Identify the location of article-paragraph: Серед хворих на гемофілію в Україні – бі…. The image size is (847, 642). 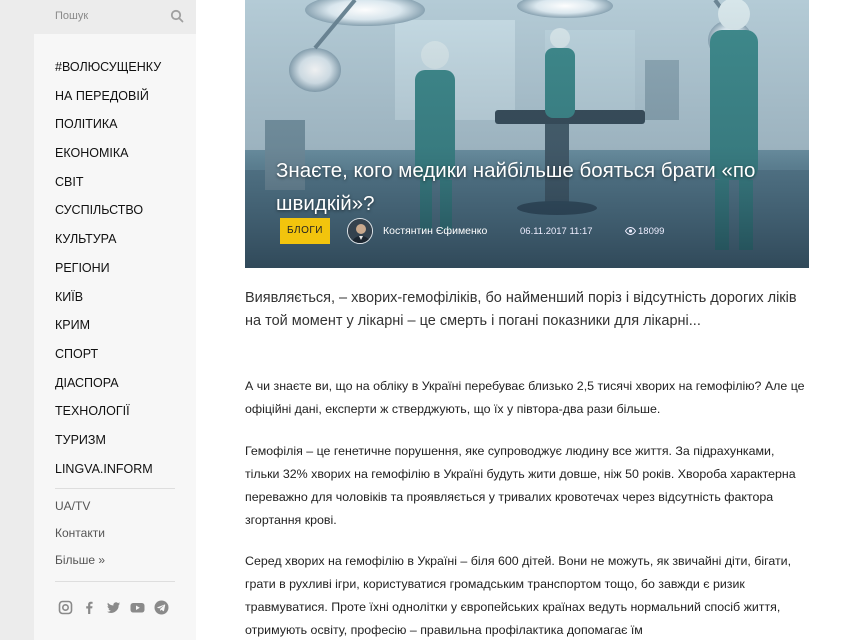
(518, 595).